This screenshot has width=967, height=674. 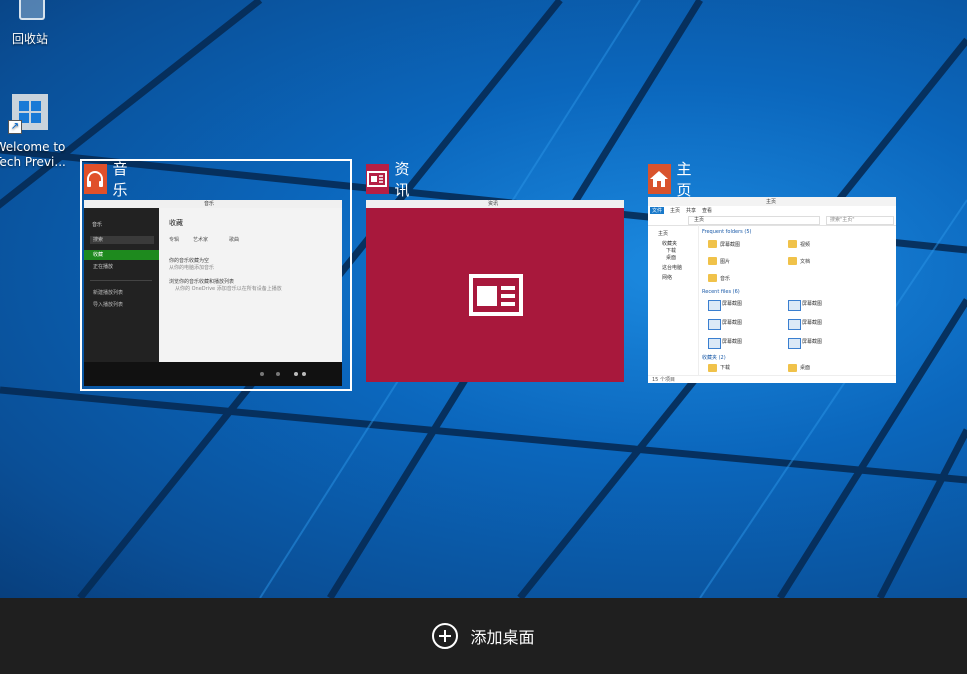 What do you see at coordinates (659, 179) in the screenshot?
I see `home-icon` at bounding box center [659, 179].